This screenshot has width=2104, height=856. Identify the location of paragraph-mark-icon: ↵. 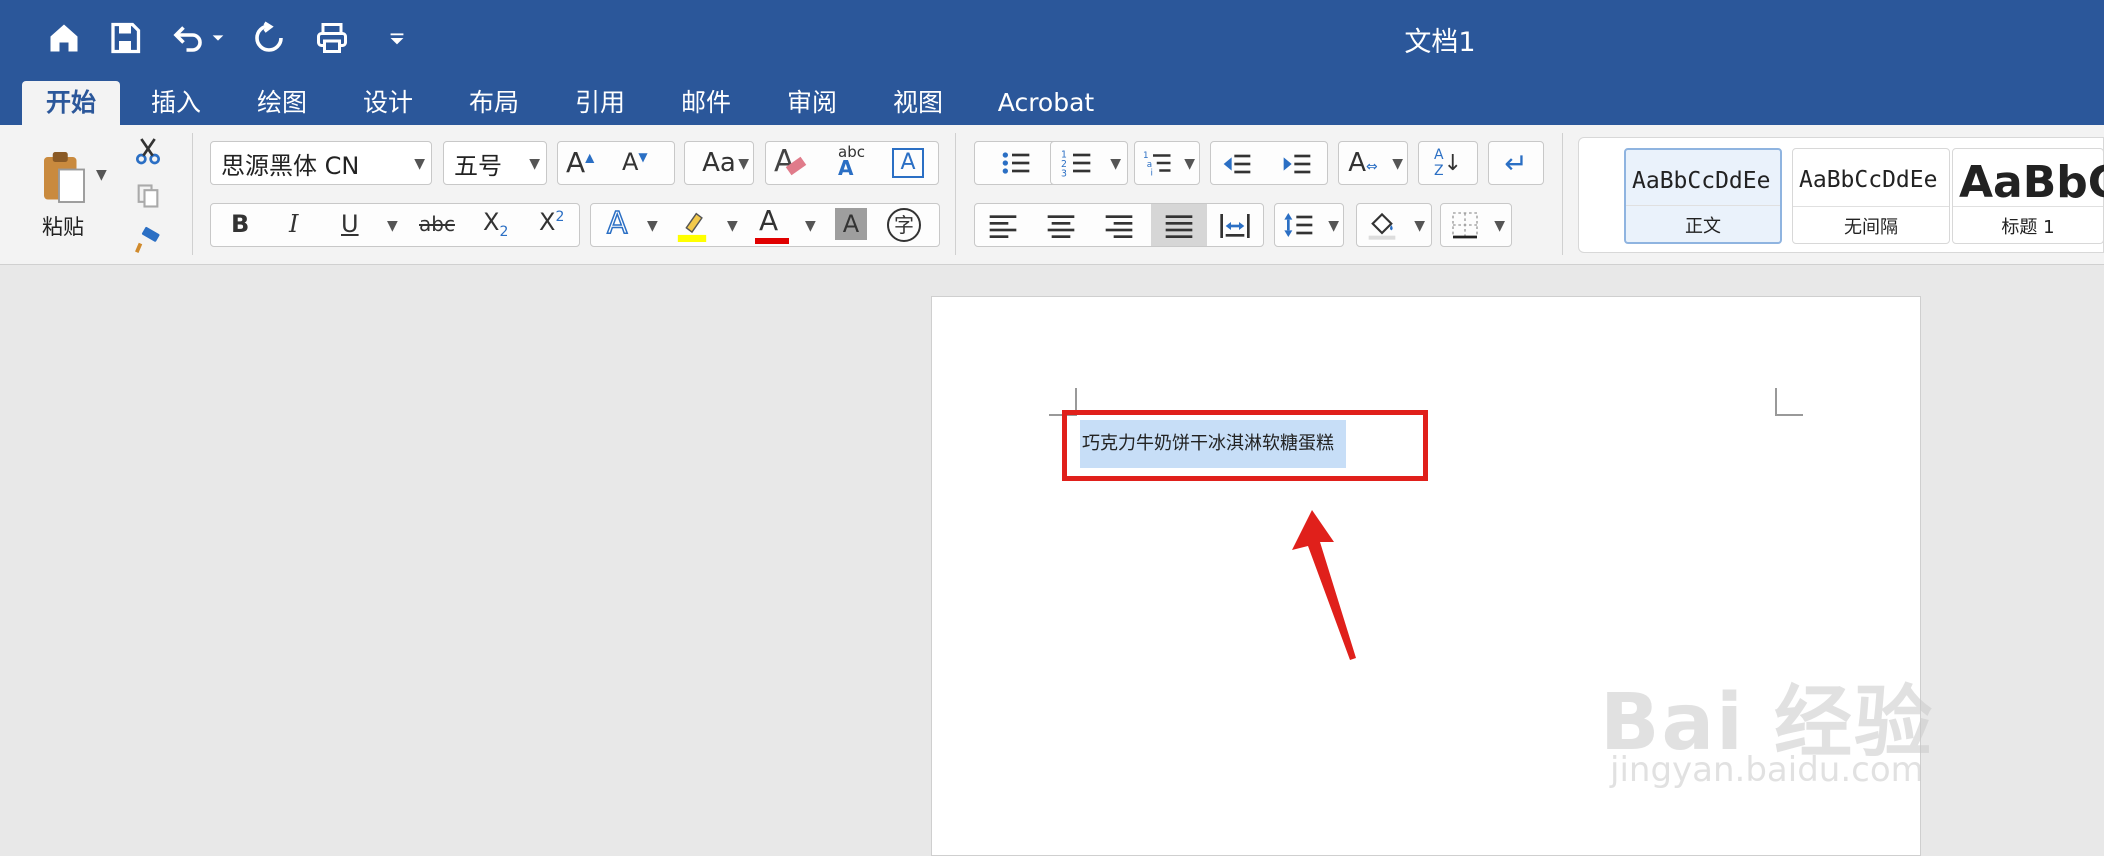
(1516, 163).